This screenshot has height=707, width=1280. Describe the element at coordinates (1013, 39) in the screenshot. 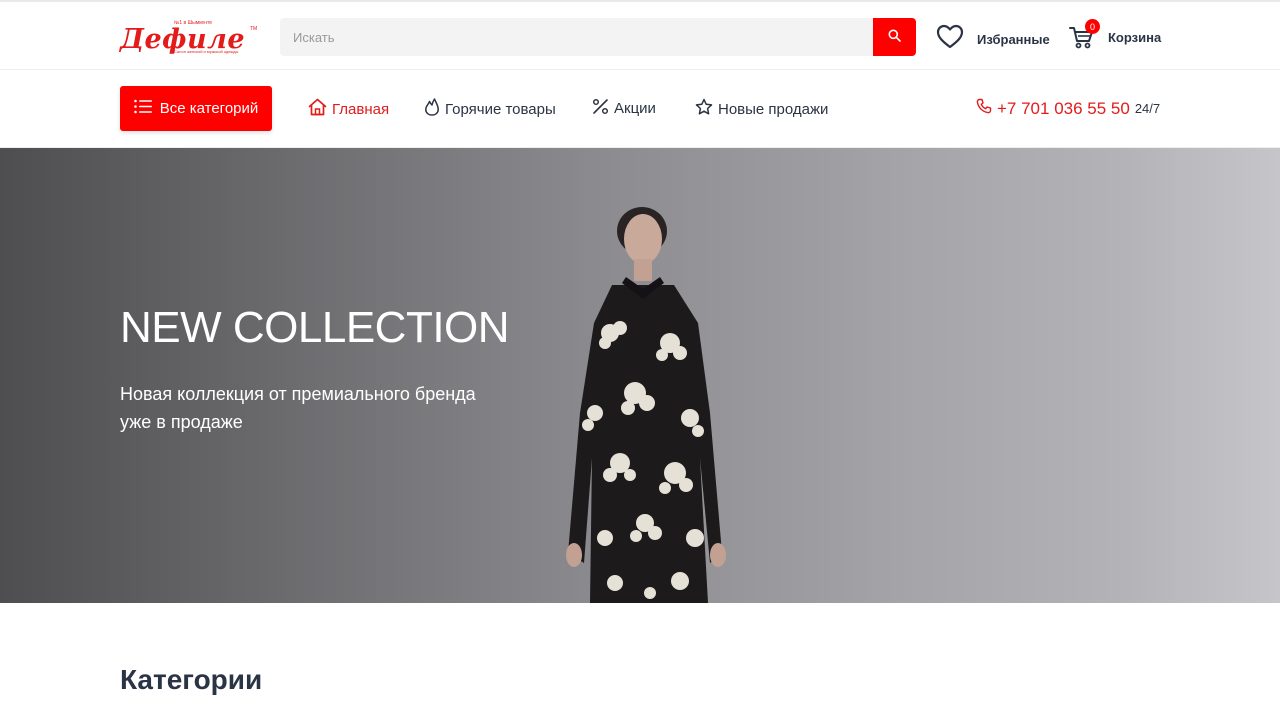

I see `favorites-label: Избранные` at that location.